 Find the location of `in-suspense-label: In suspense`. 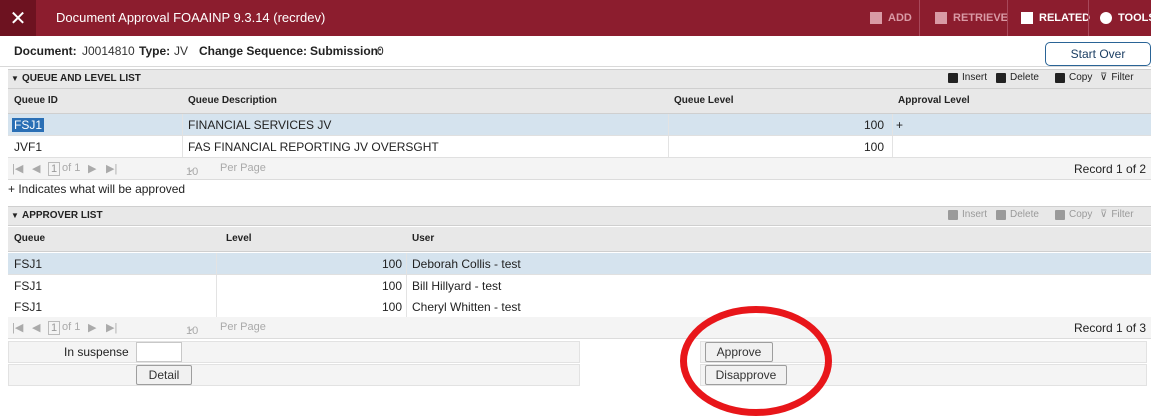

in-suspense-label: In suspense is located at coordinates (96, 352).